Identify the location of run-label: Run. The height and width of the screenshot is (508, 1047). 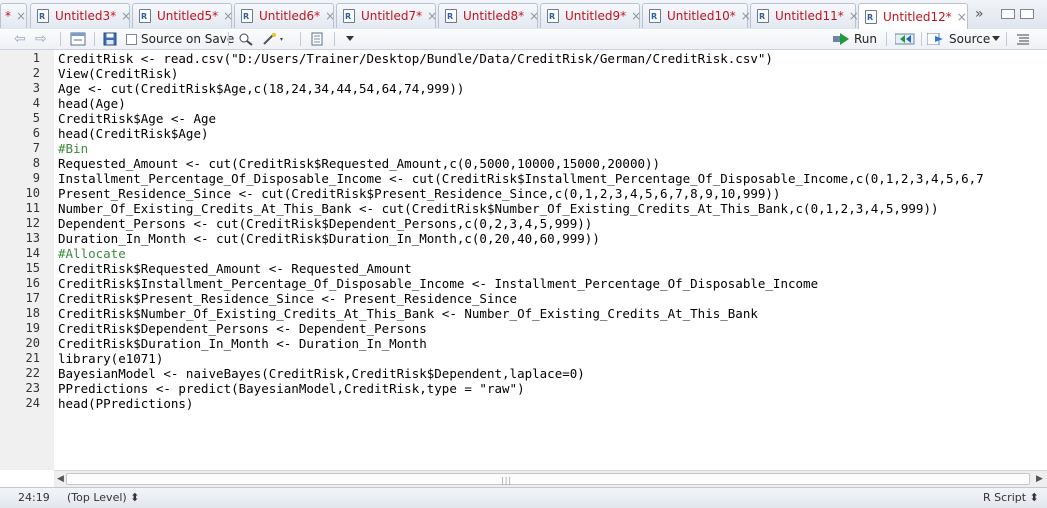
(866, 39).